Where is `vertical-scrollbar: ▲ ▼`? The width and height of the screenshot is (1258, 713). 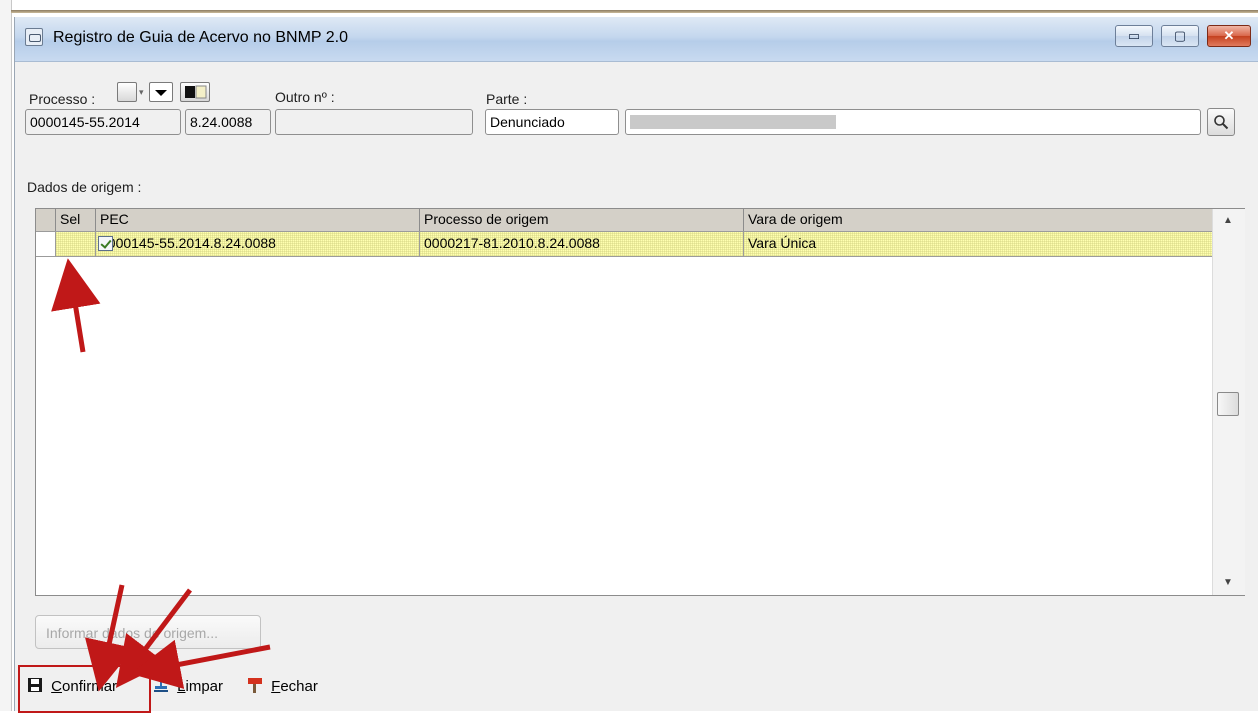
vertical-scrollbar: ▲ ▼ is located at coordinates (1228, 402).